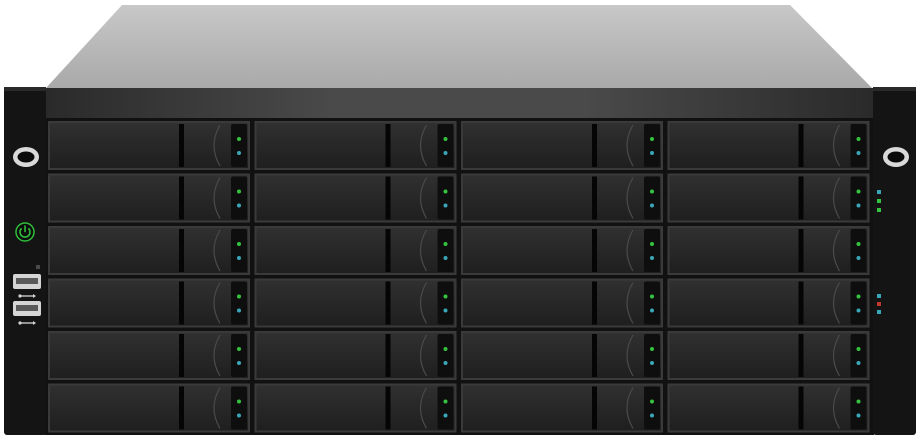  Describe the element at coordinates (25, 232) in the screenshot. I see `power-button-icon` at that location.